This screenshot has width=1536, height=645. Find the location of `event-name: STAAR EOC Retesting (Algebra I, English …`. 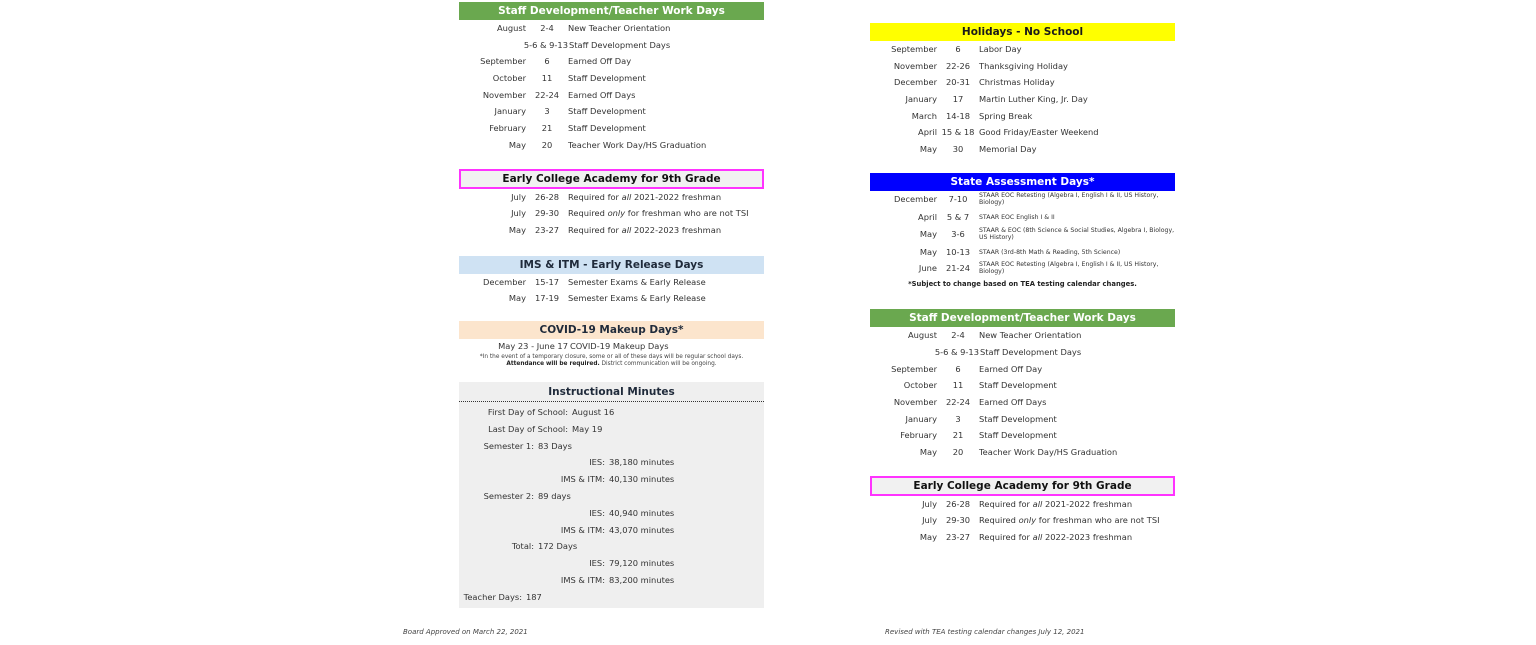

event-name: STAAR EOC Retesting (Algebra I, English … is located at coordinates (1069, 268).